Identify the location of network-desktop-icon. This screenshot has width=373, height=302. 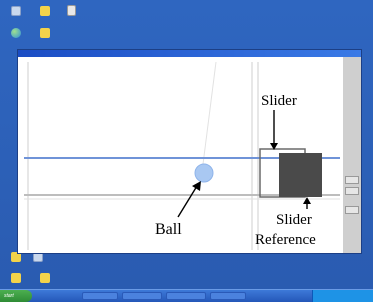
(16, 33).